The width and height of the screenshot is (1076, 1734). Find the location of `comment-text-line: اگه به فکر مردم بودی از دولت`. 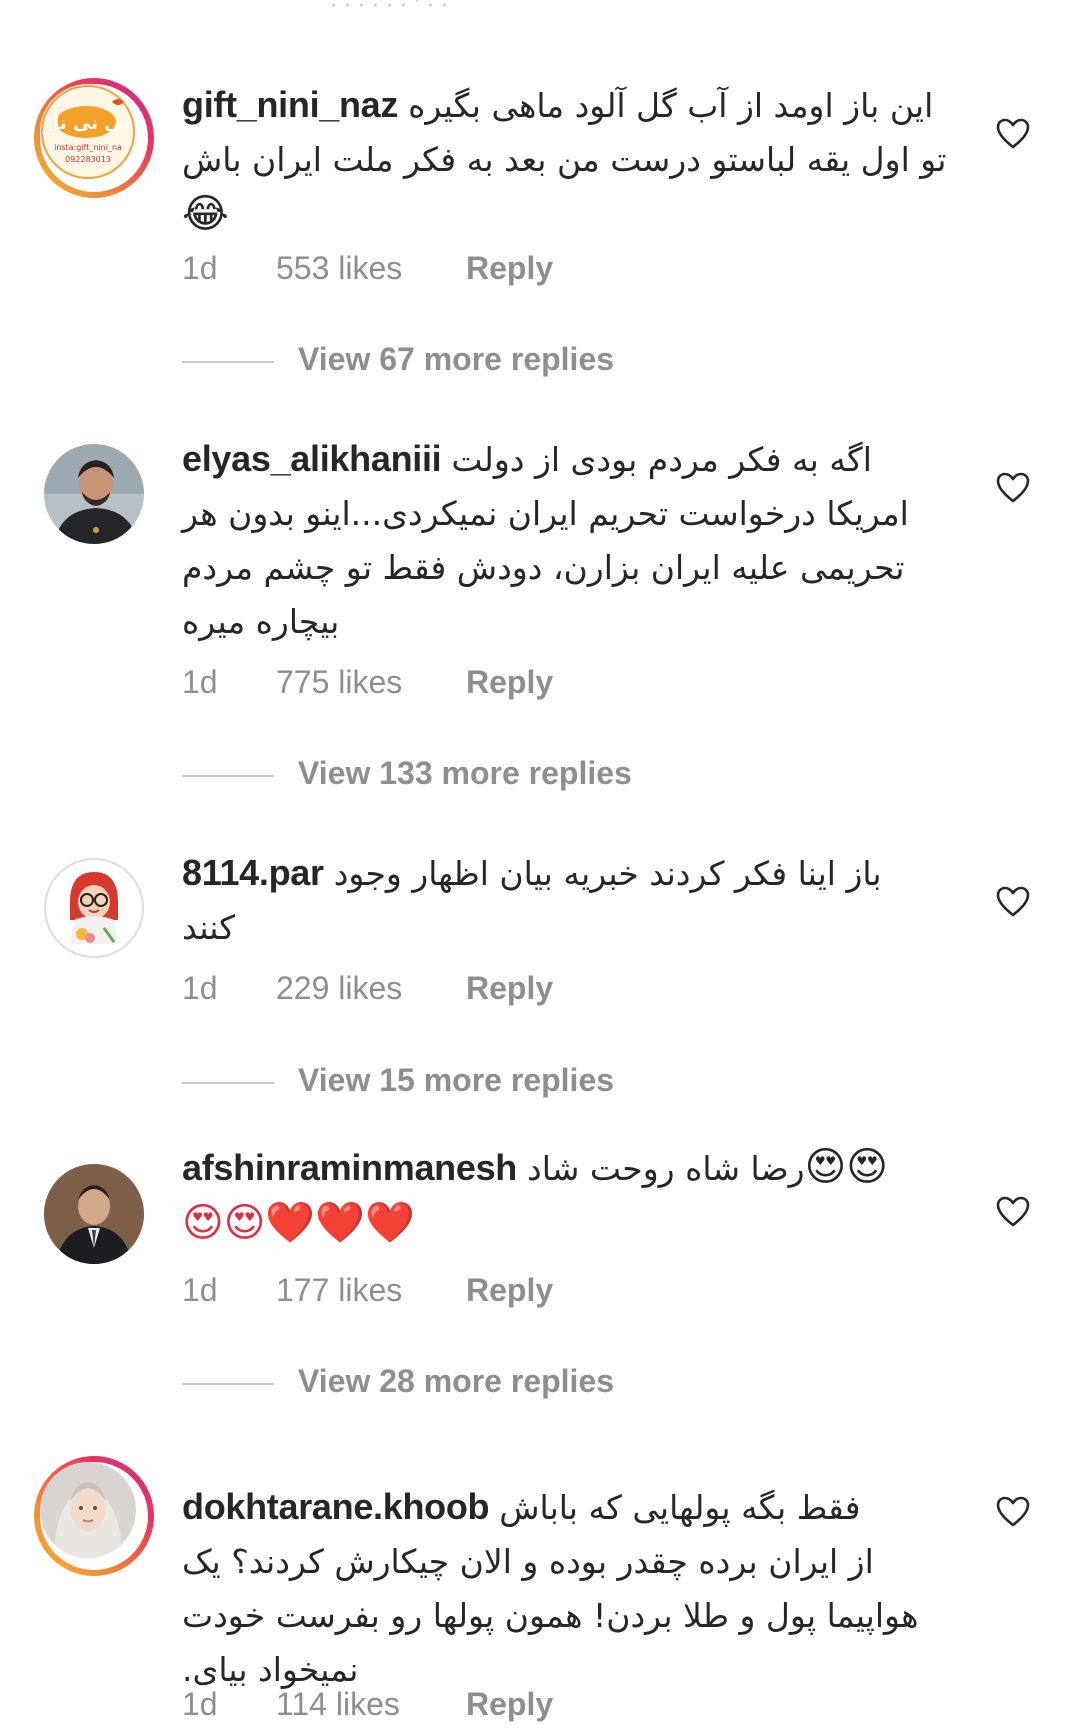

comment-text-line: اگه به فکر مردم بودی از دولت is located at coordinates (661, 459).